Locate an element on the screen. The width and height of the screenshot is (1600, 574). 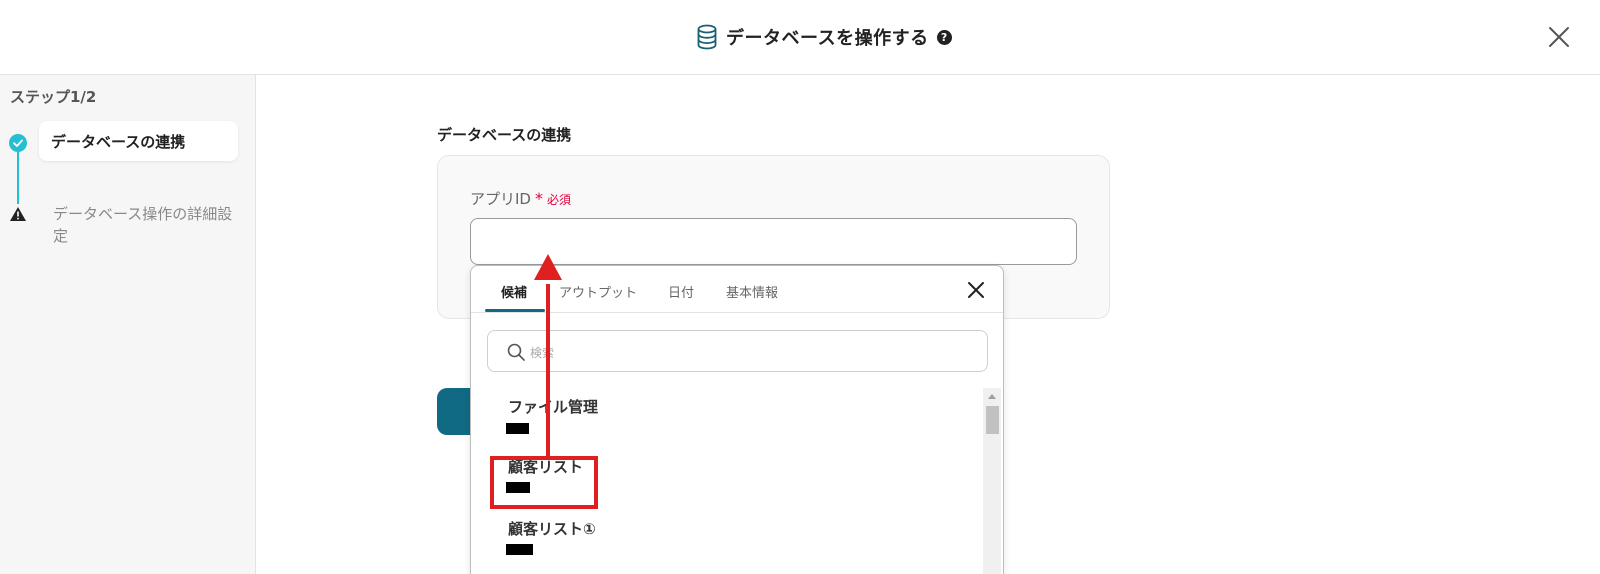
tab-date: 日付 is located at coordinates (681, 291).